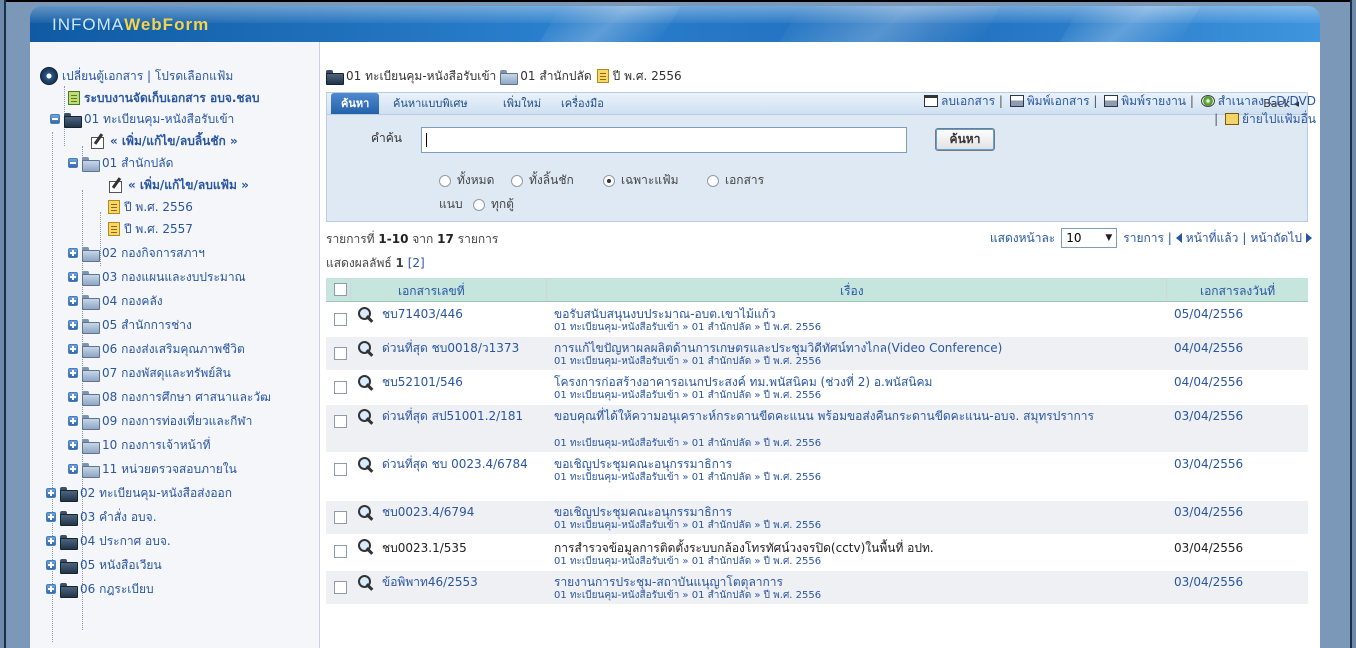 The height and width of the screenshot is (648, 1356). I want to click on row-docno: ข้อพิพาท46/2553, so click(430, 582).